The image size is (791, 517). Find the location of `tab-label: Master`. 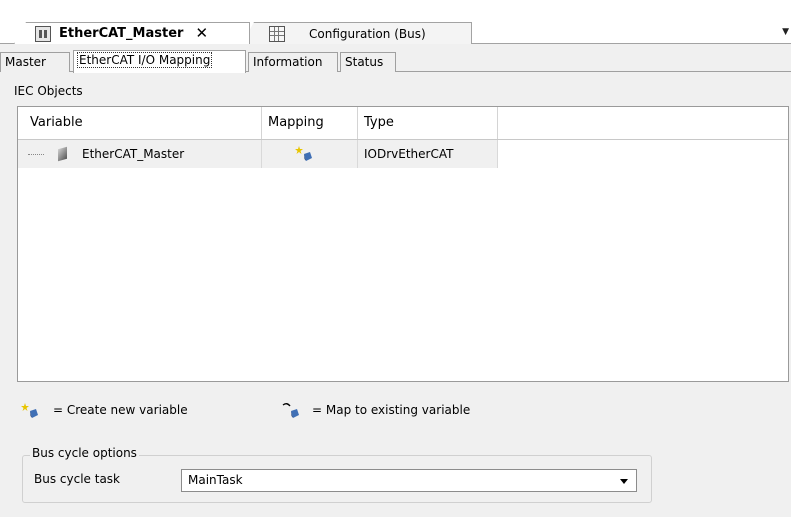

tab-label: Master is located at coordinates (25, 62).